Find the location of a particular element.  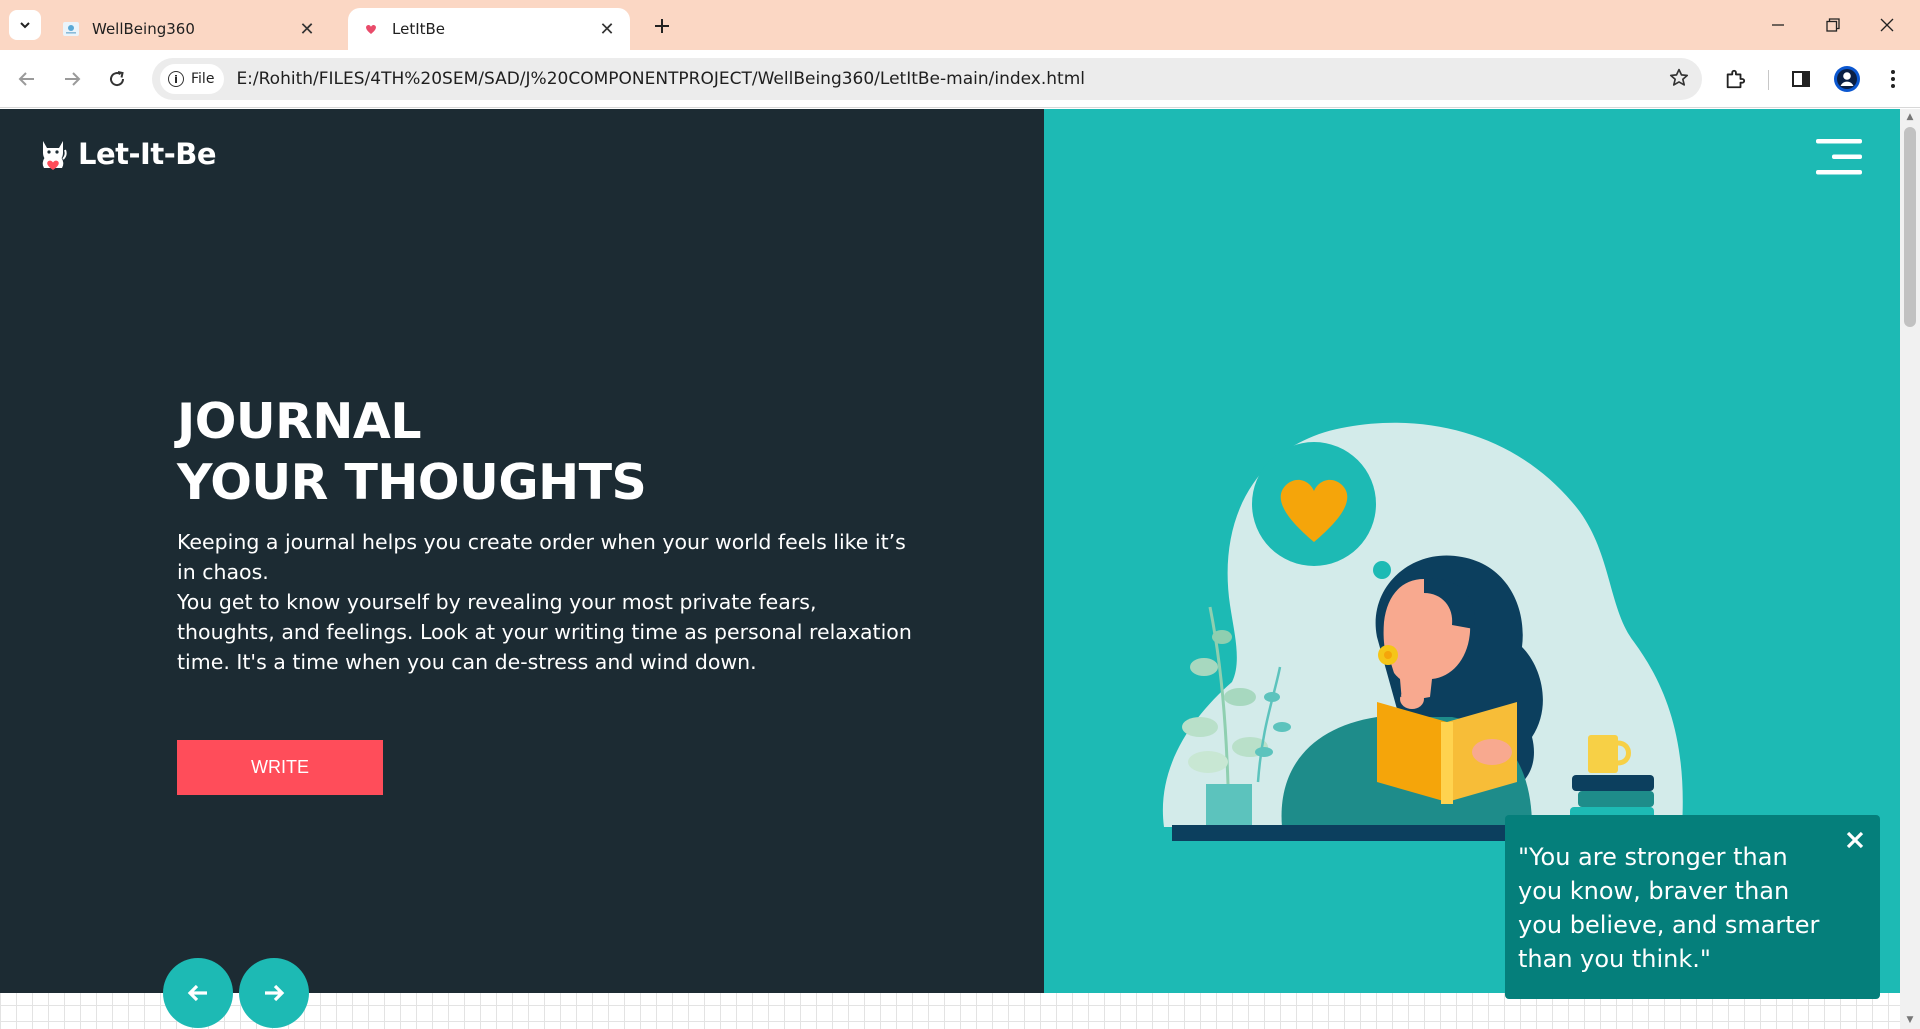

scheme-label: File is located at coordinates (203, 79).